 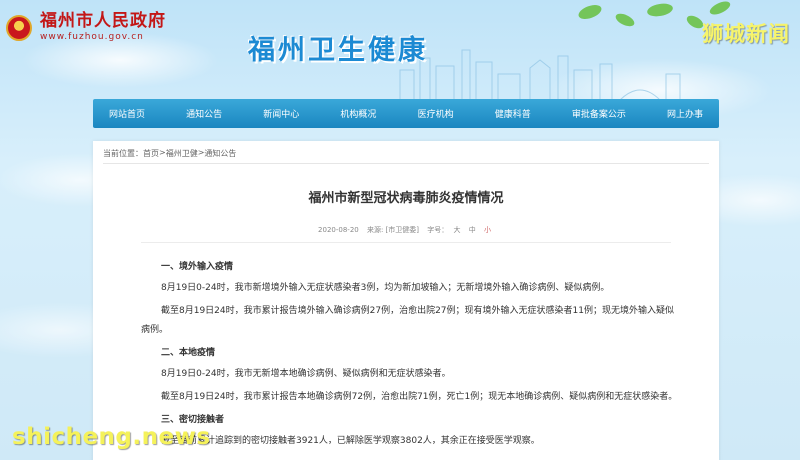 What do you see at coordinates (111, 437) in the screenshot?
I see `watermark-bottom: shicheng.news` at bounding box center [111, 437].